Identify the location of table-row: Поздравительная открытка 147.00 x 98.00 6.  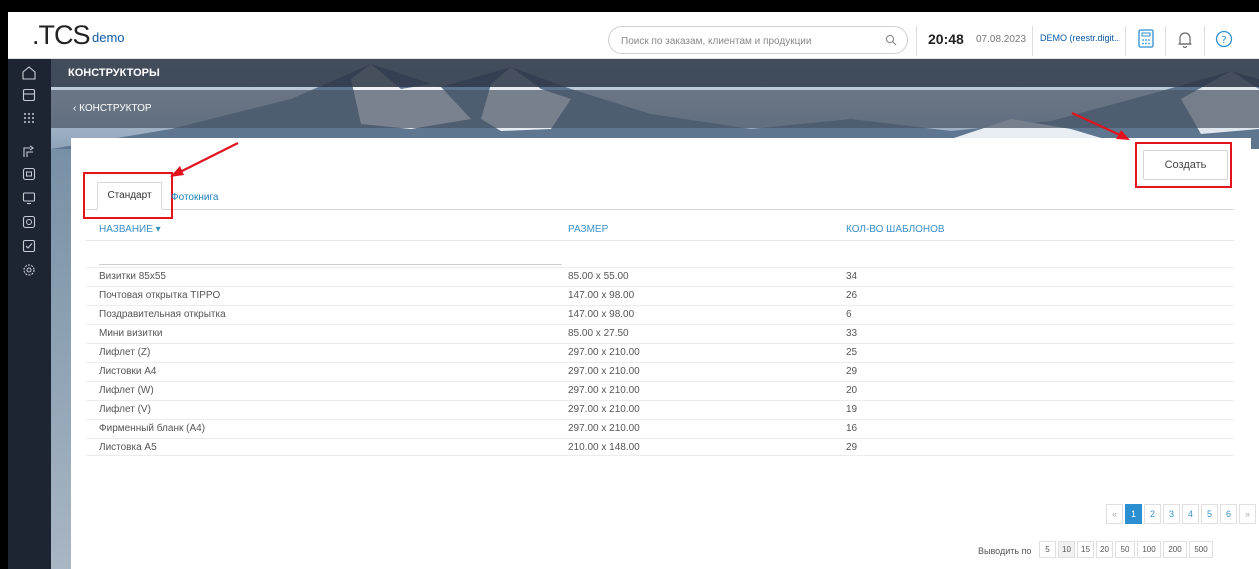
(660, 314).